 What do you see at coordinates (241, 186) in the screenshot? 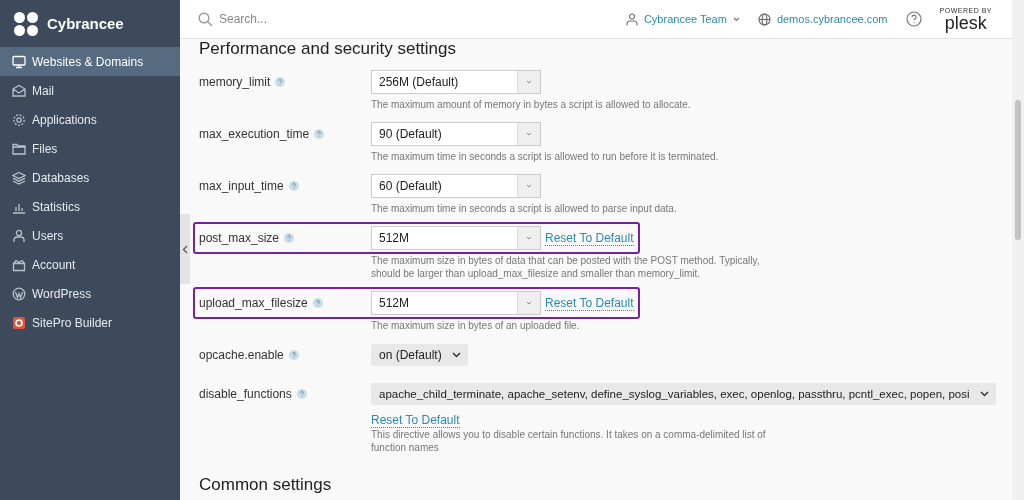
I see `setting-label: max_input_time` at bounding box center [241, 186].